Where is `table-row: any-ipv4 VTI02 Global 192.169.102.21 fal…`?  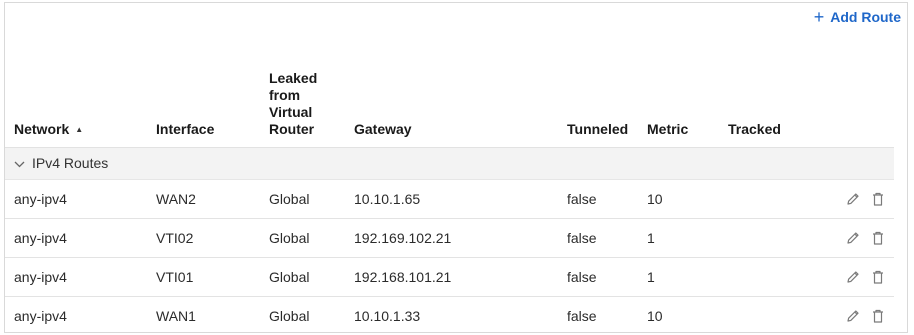 table-row: any-ipv4 VTI02 Global 192.169.102.21 fal… is located at coordinates (449, 238).